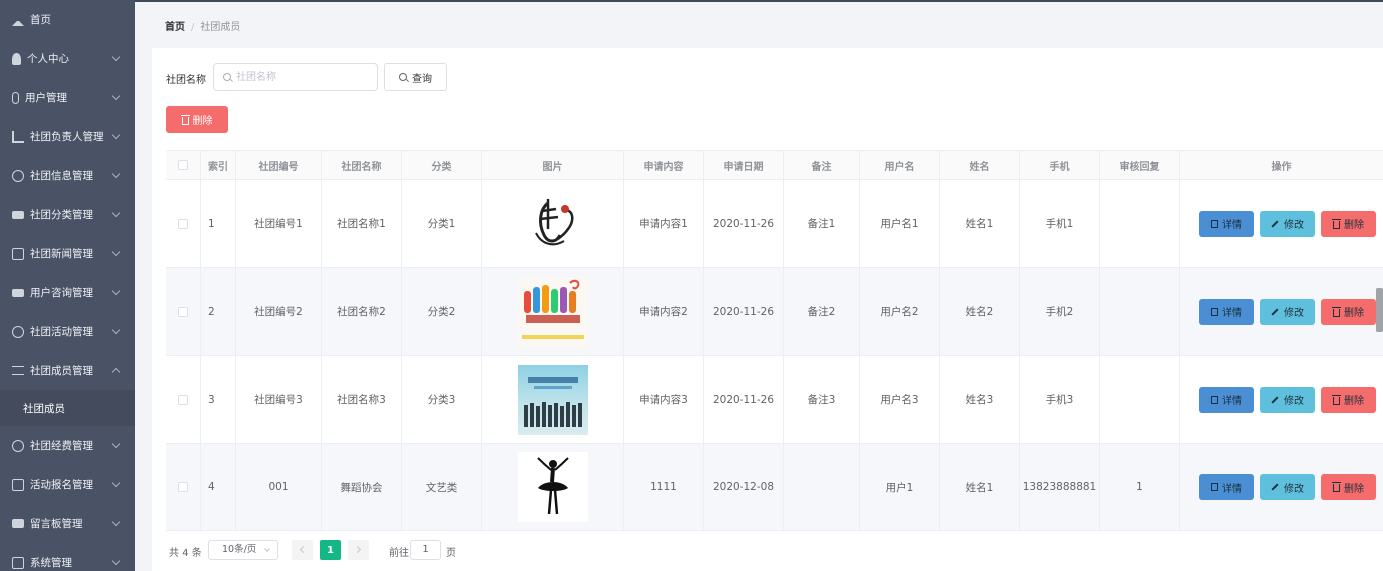 This screenshot has width=1383, height=571. What do you see at coordinates (980, 487) in the screenshot?
I see `cell-realname: 姓名1` at bounding box center [980, 487].